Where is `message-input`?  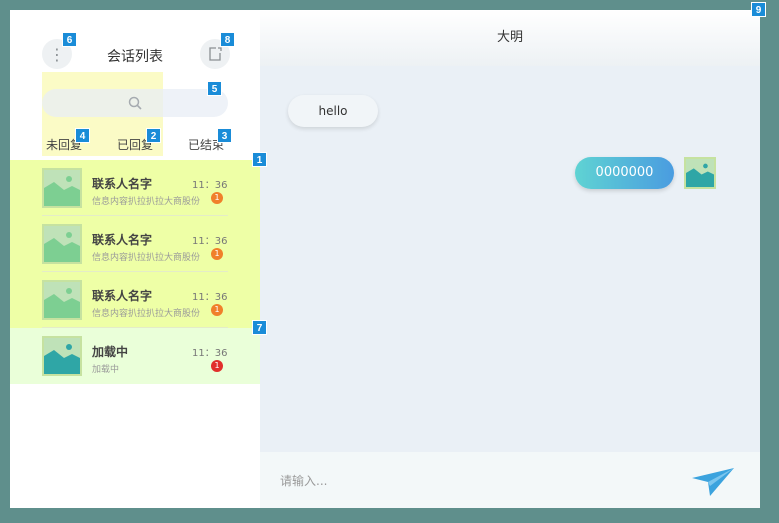 message-input is located at coordinates (470, 481).